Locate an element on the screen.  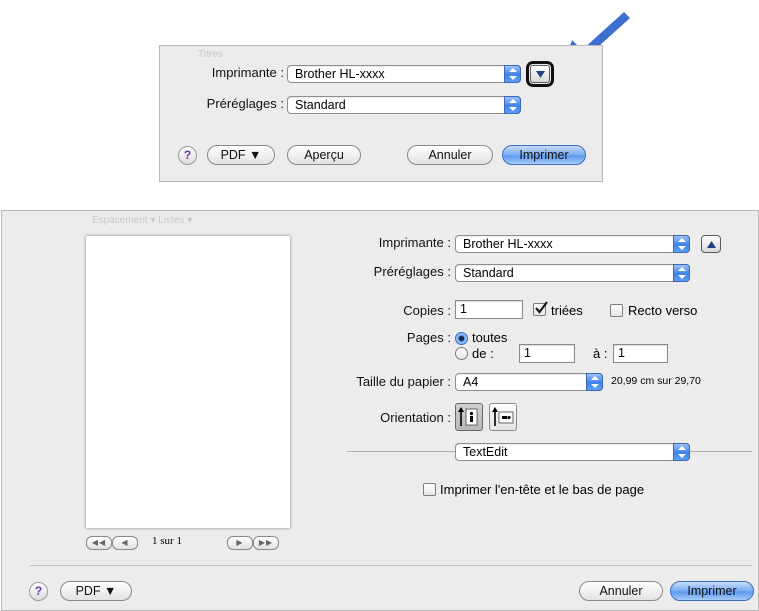
paper-size-dims: 20,99 cm sur 29,70 is located at coordinates (656, 381).